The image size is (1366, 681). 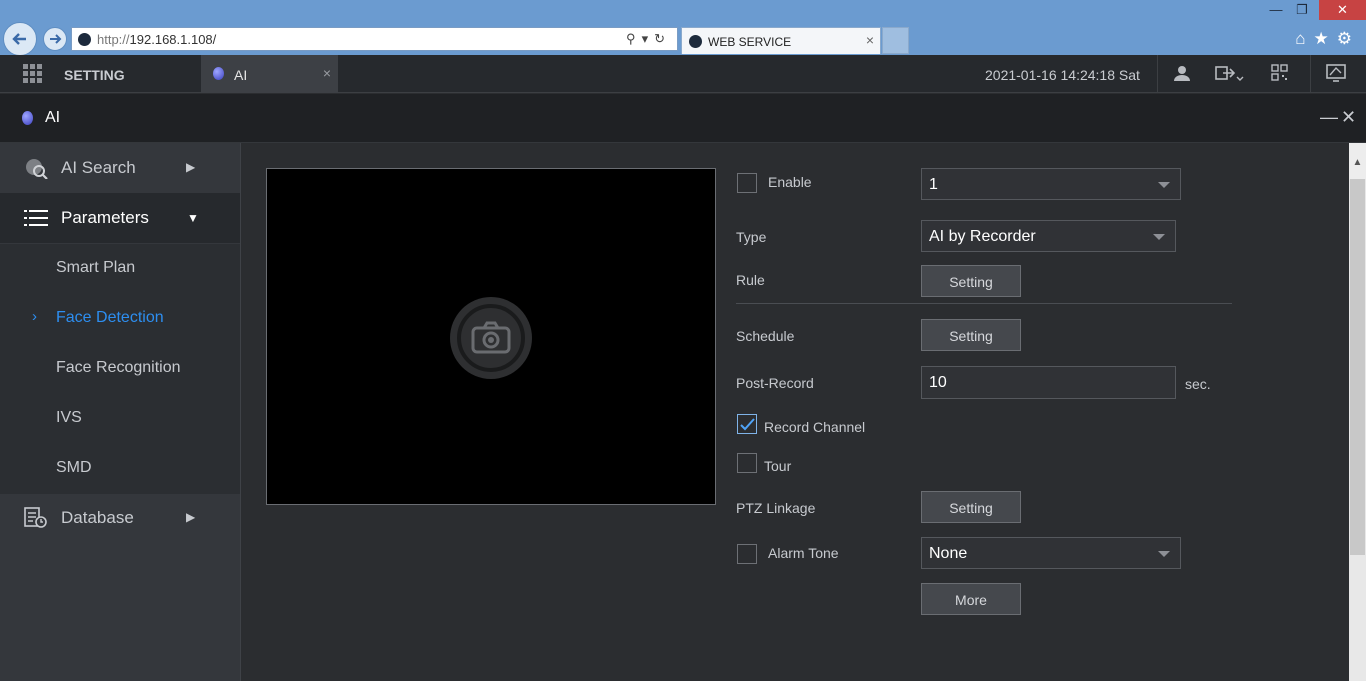 I want to click on browser-tab-web-service: WEB SERVICE ×, so click(x=781, y=40).